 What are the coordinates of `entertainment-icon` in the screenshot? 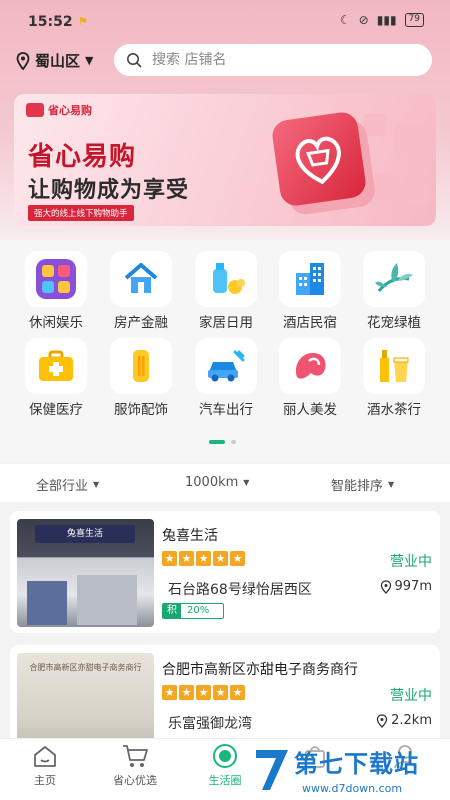 It's located at (56, 279).